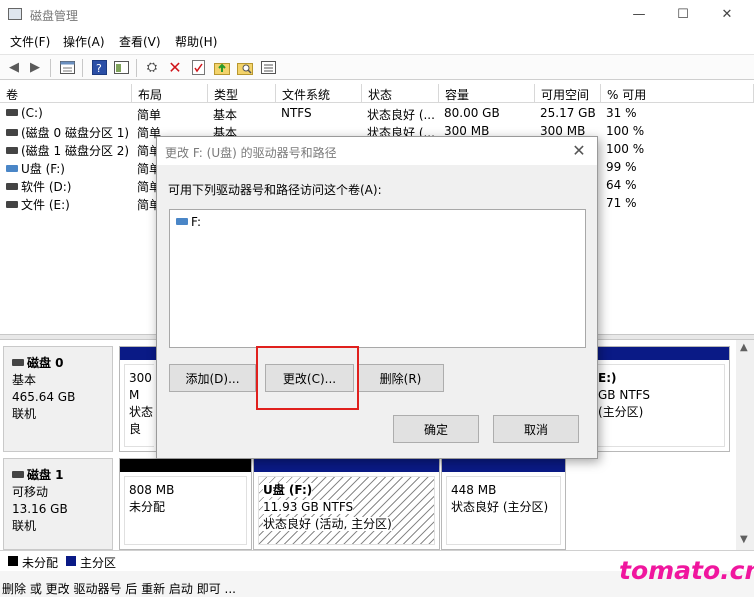 This screenshot has width=754, height=597. I want to click on legend-unallocated-swatch, so click(13, 561).